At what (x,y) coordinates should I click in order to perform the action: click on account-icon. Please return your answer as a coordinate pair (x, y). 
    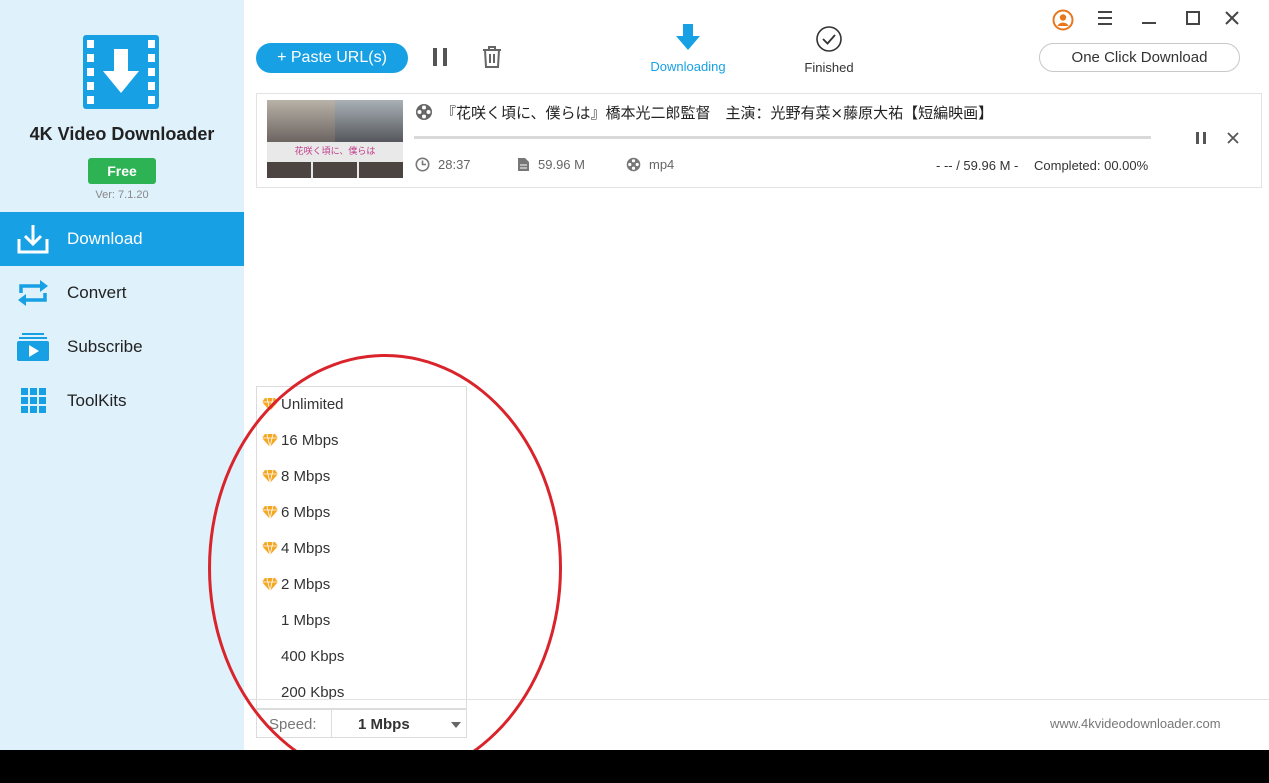
    Looking at the image, I should click on (1063, 20).